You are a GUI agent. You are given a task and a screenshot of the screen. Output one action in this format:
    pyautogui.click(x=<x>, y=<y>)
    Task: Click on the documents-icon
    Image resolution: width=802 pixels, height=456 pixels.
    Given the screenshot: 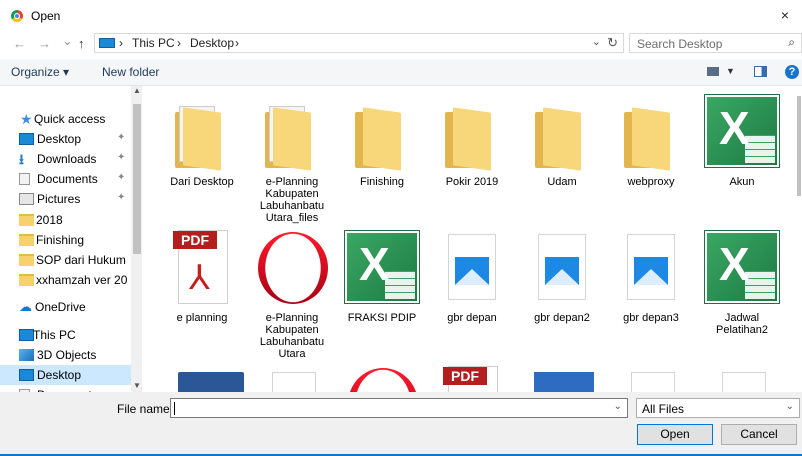 What is the action you would take?
    pyautogui.click(x=24, y=179)
    